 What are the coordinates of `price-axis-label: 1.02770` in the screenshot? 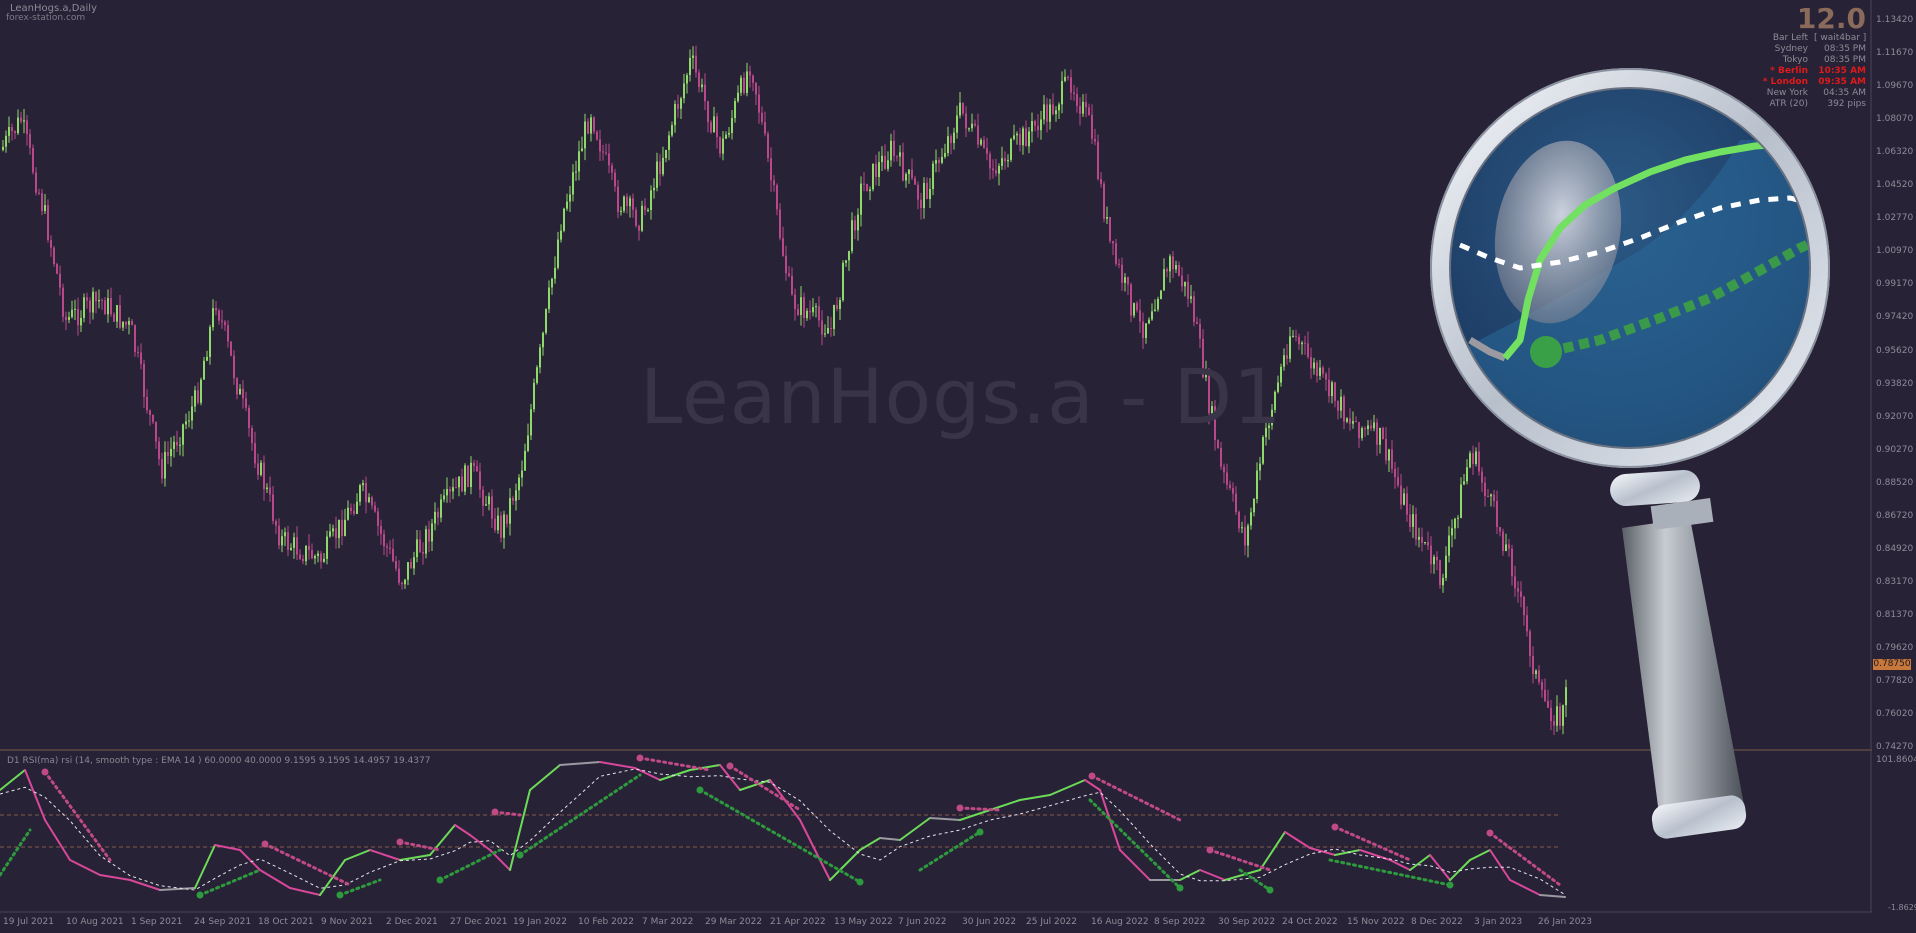 It's located at (1895, 218).